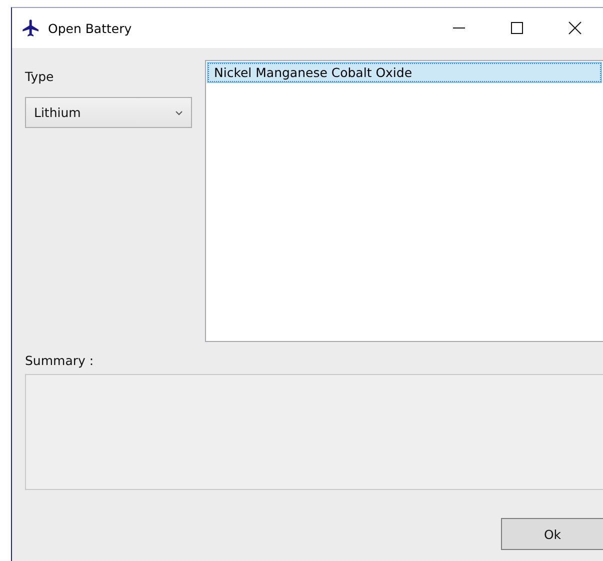 The height and width of the screenshot is (561, 603). What do you see at coordinates (179, 113) in the screenshot?
I see `chevron-icon` at bounding box center [179, 113].